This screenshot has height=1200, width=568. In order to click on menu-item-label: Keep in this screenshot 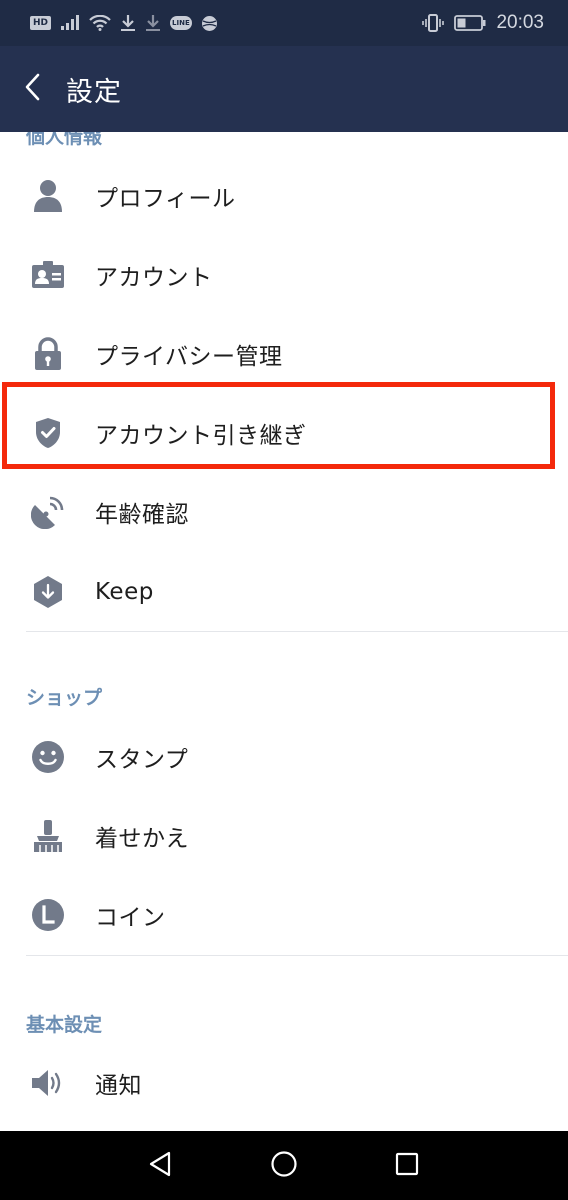, I will do `click(124, 592)`.